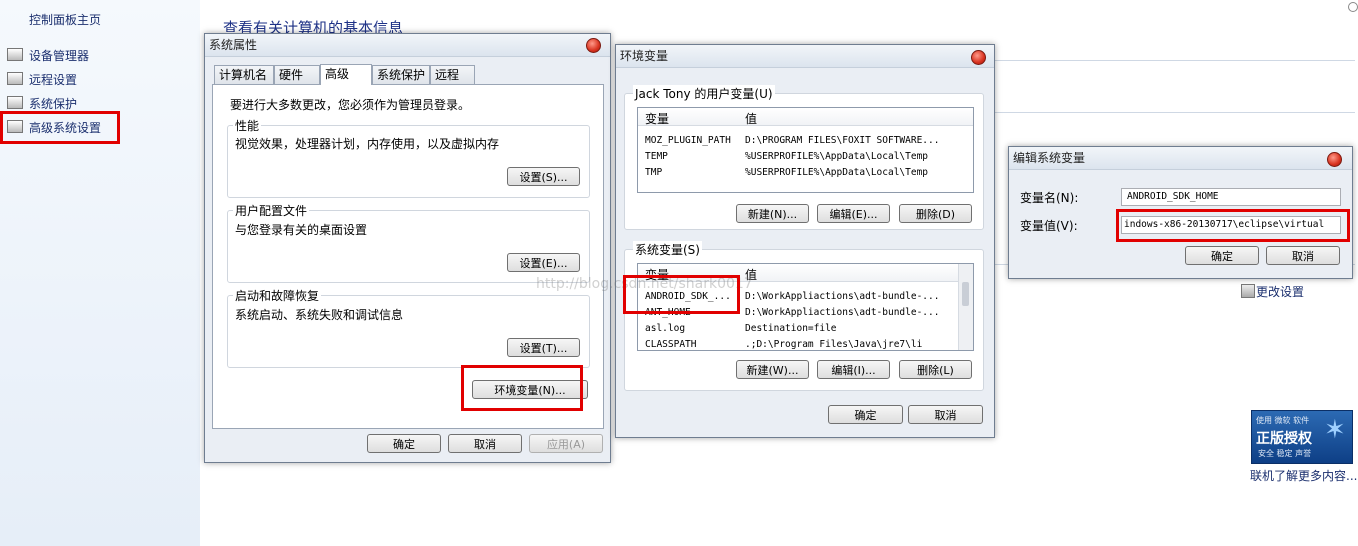 The height and width of the screenshot is (546, 1358). What do you see at coordinates (1335, 430) in the screenshot?
I see `star-icon: ✶` at bounding box center [1335, 430].